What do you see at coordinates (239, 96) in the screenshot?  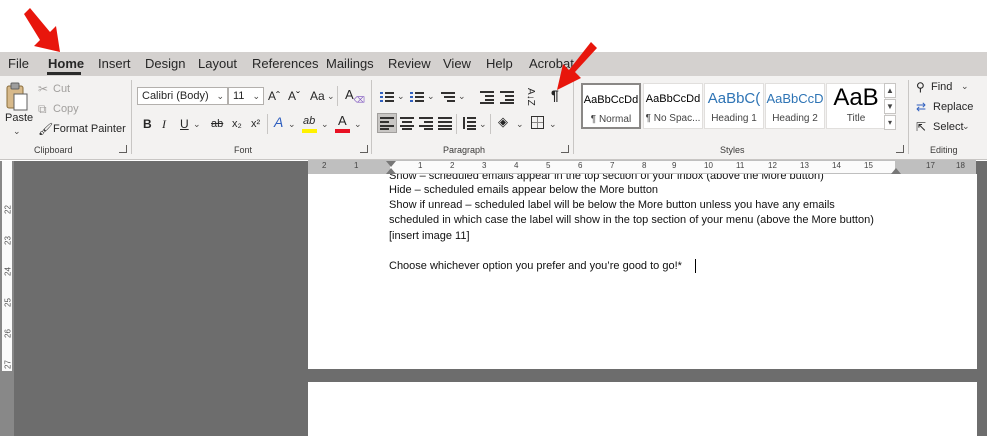 I see `font-size-value: 11` at bounding box center [239, 96].